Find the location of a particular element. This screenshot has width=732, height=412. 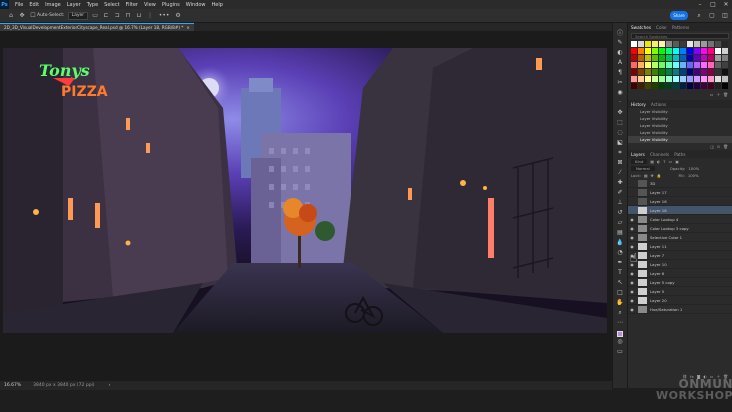

camera-icon: ⊙ is located at coordinates (718, 146).